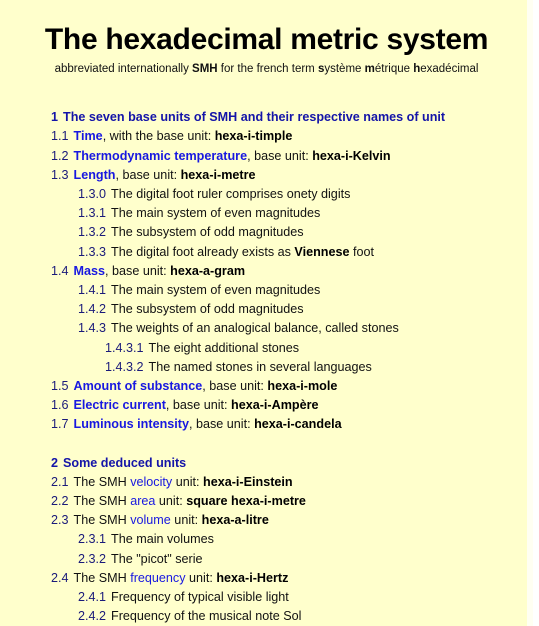 The image size is (539, 626). I want to click on toc-entry-unit-name: hexa-i-timple, so click(253, 136).